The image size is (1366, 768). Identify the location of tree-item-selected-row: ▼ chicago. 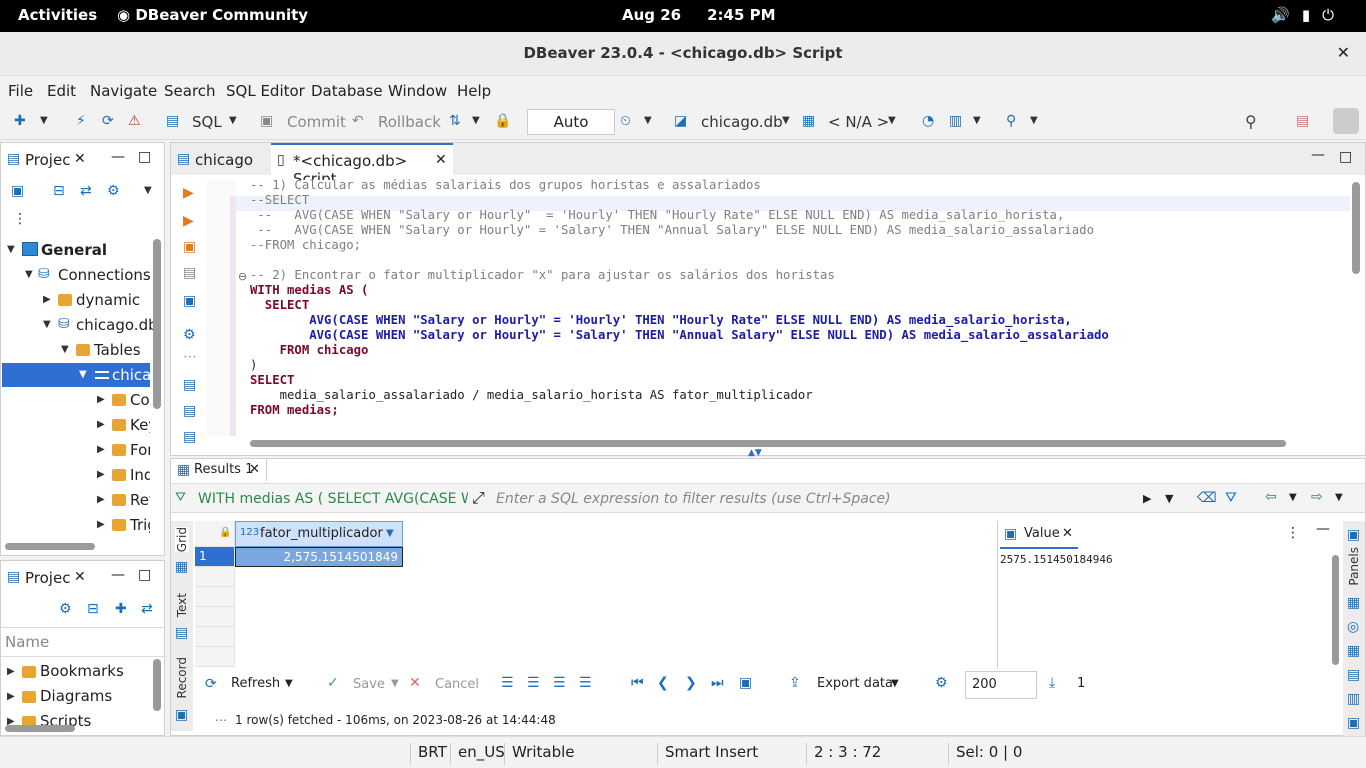
(76, 375).